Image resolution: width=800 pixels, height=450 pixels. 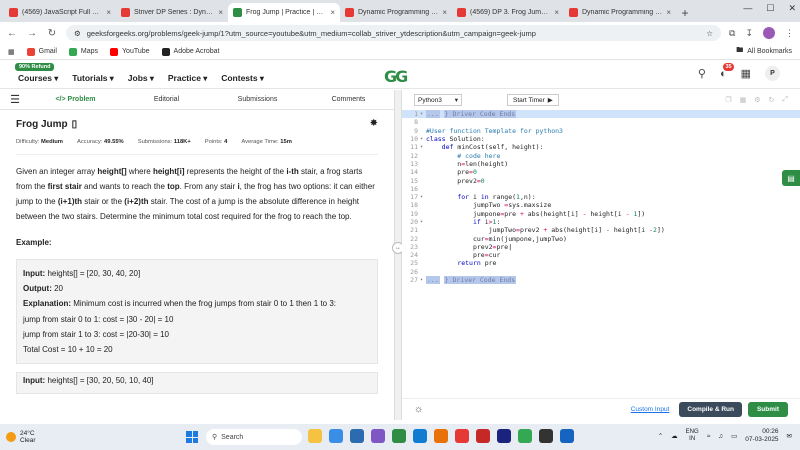 What do you see at coordinates (732, 33) in the screenshot?
I see `extensions-icon: ⧉` at bounding box center [732, 33].